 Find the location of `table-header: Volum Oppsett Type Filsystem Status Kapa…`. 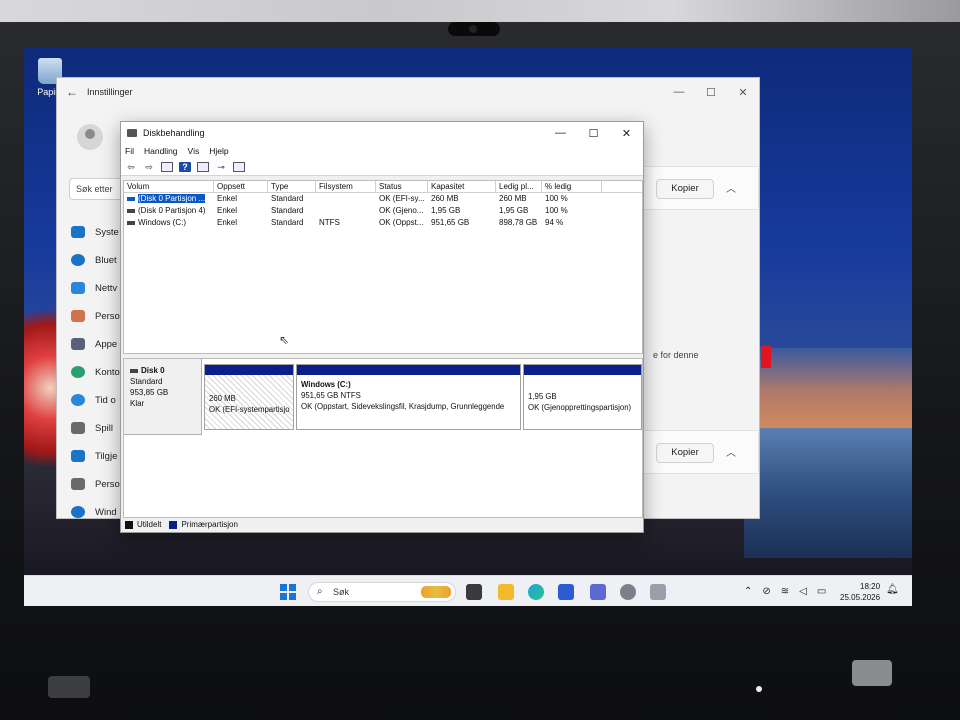

table-header: Volum Oppsett Type Filsystem Status Kapa… is located at coordinates (383, 187).